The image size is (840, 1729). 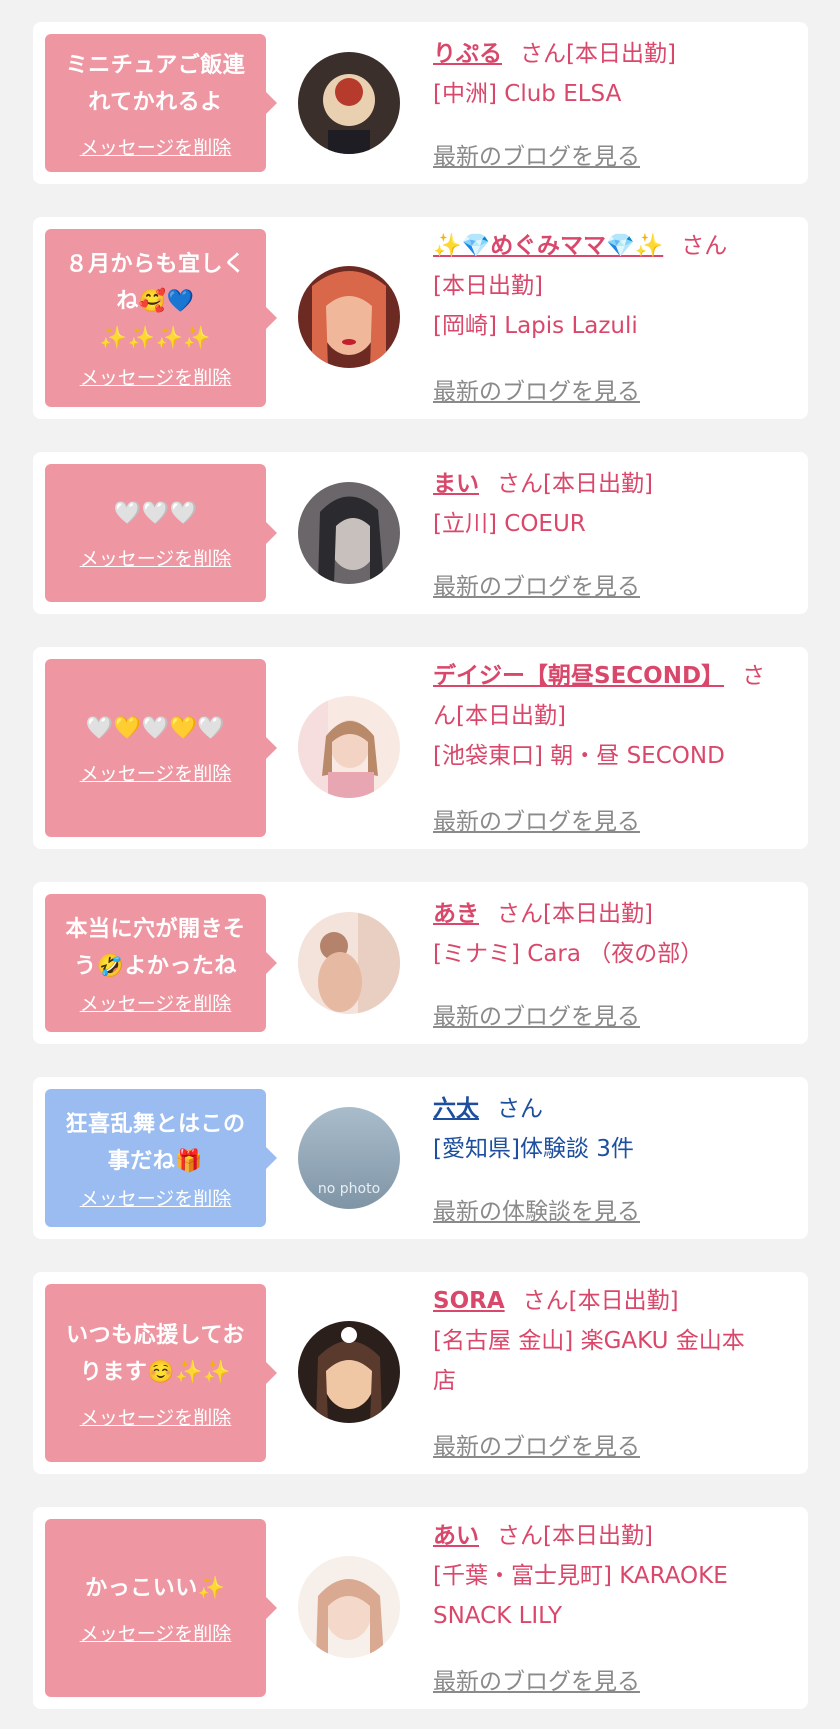 What do you see at coordinates (155, 1353) in the screenshot?
I see `message-text: いつも応援してお ります☺️✨✨` at bounding box center [155, 1353].